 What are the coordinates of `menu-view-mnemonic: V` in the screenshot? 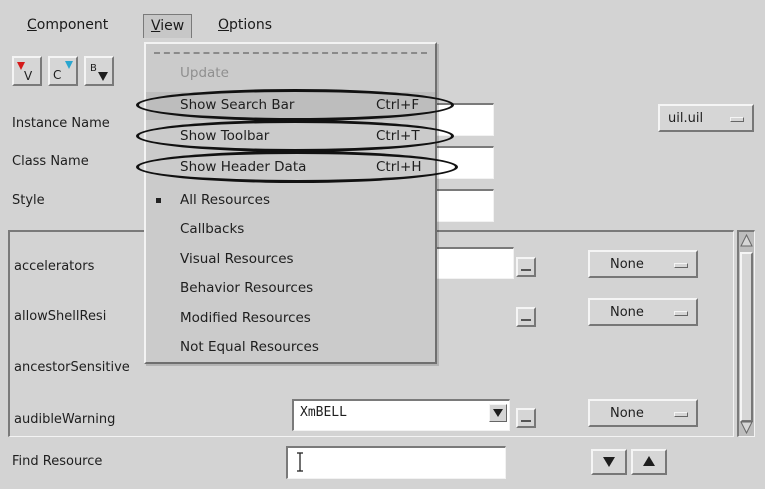 It's located at (156, 26).